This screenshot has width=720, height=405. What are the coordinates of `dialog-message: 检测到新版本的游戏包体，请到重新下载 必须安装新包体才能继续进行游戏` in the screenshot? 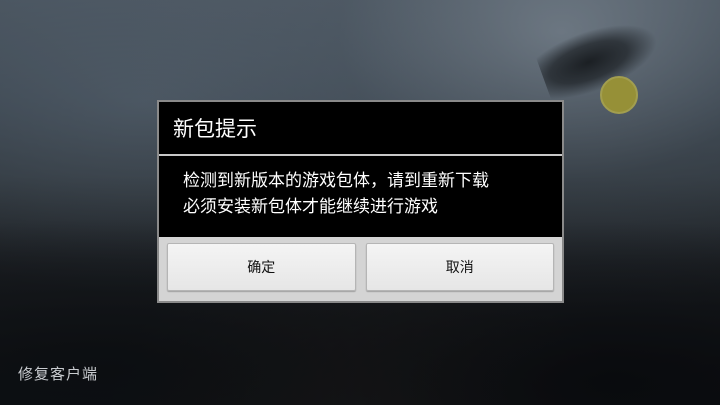 It's located at (360, 197).